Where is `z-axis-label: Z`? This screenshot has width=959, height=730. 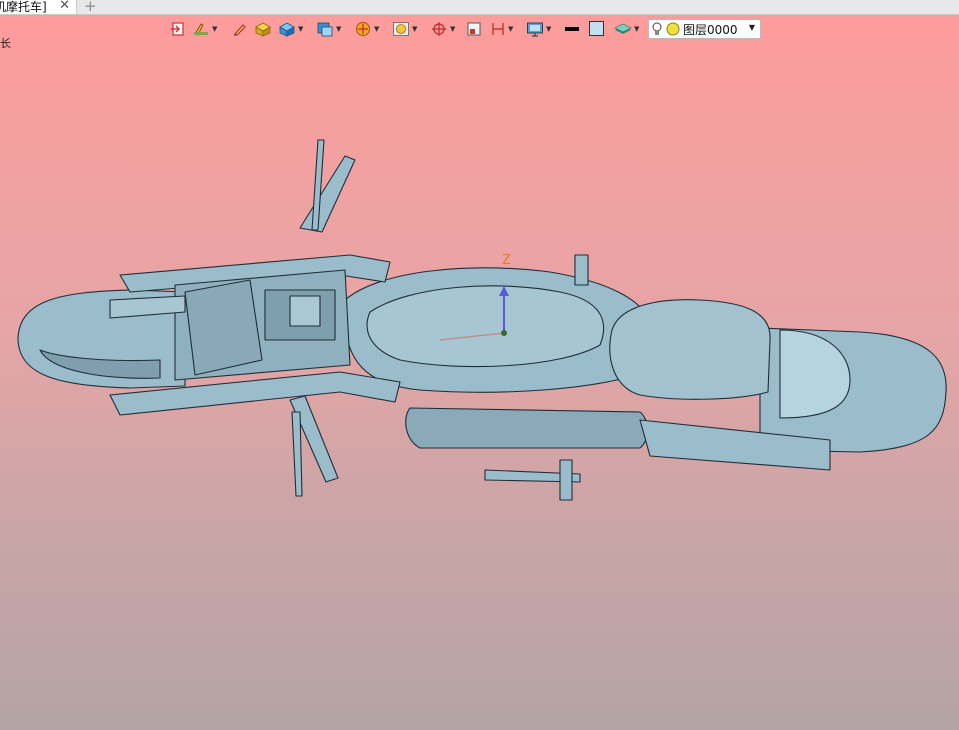 z-axis-label: Z is located at coordinates (506, 260).